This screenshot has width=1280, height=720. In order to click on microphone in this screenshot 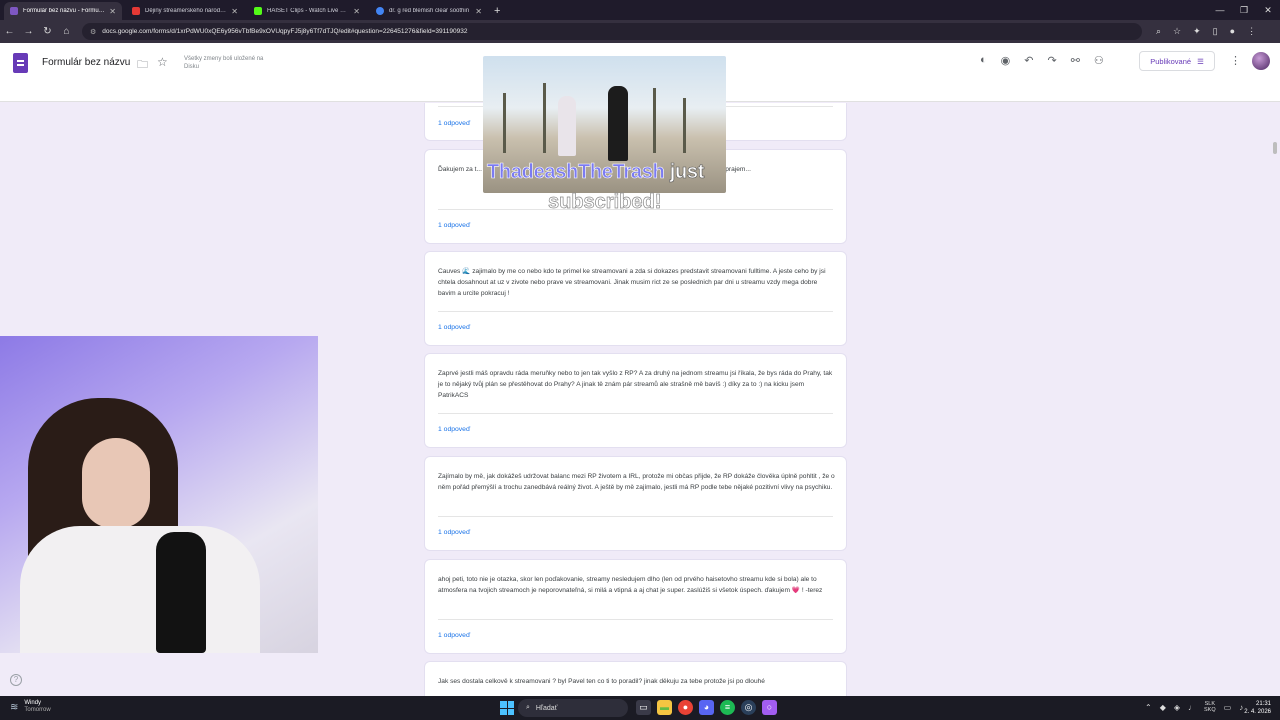, I will do `click(181, 592)`.